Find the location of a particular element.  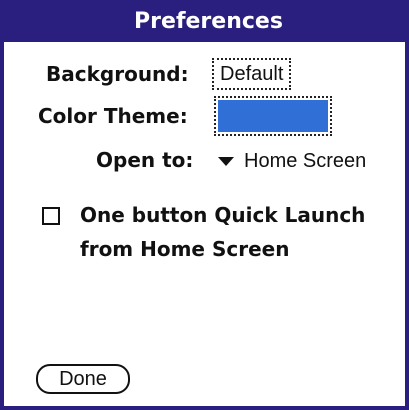

color-theme-selector is located at coordinates (273, 116).